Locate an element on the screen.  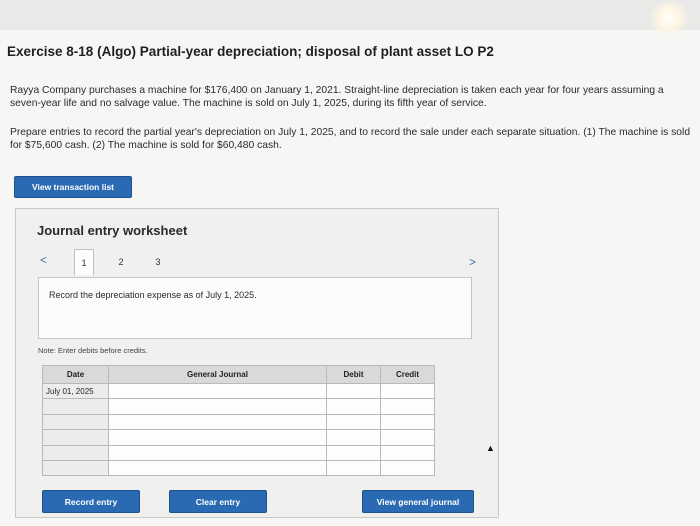
chevron-right-icon: > is located at coordinates (472, 262).